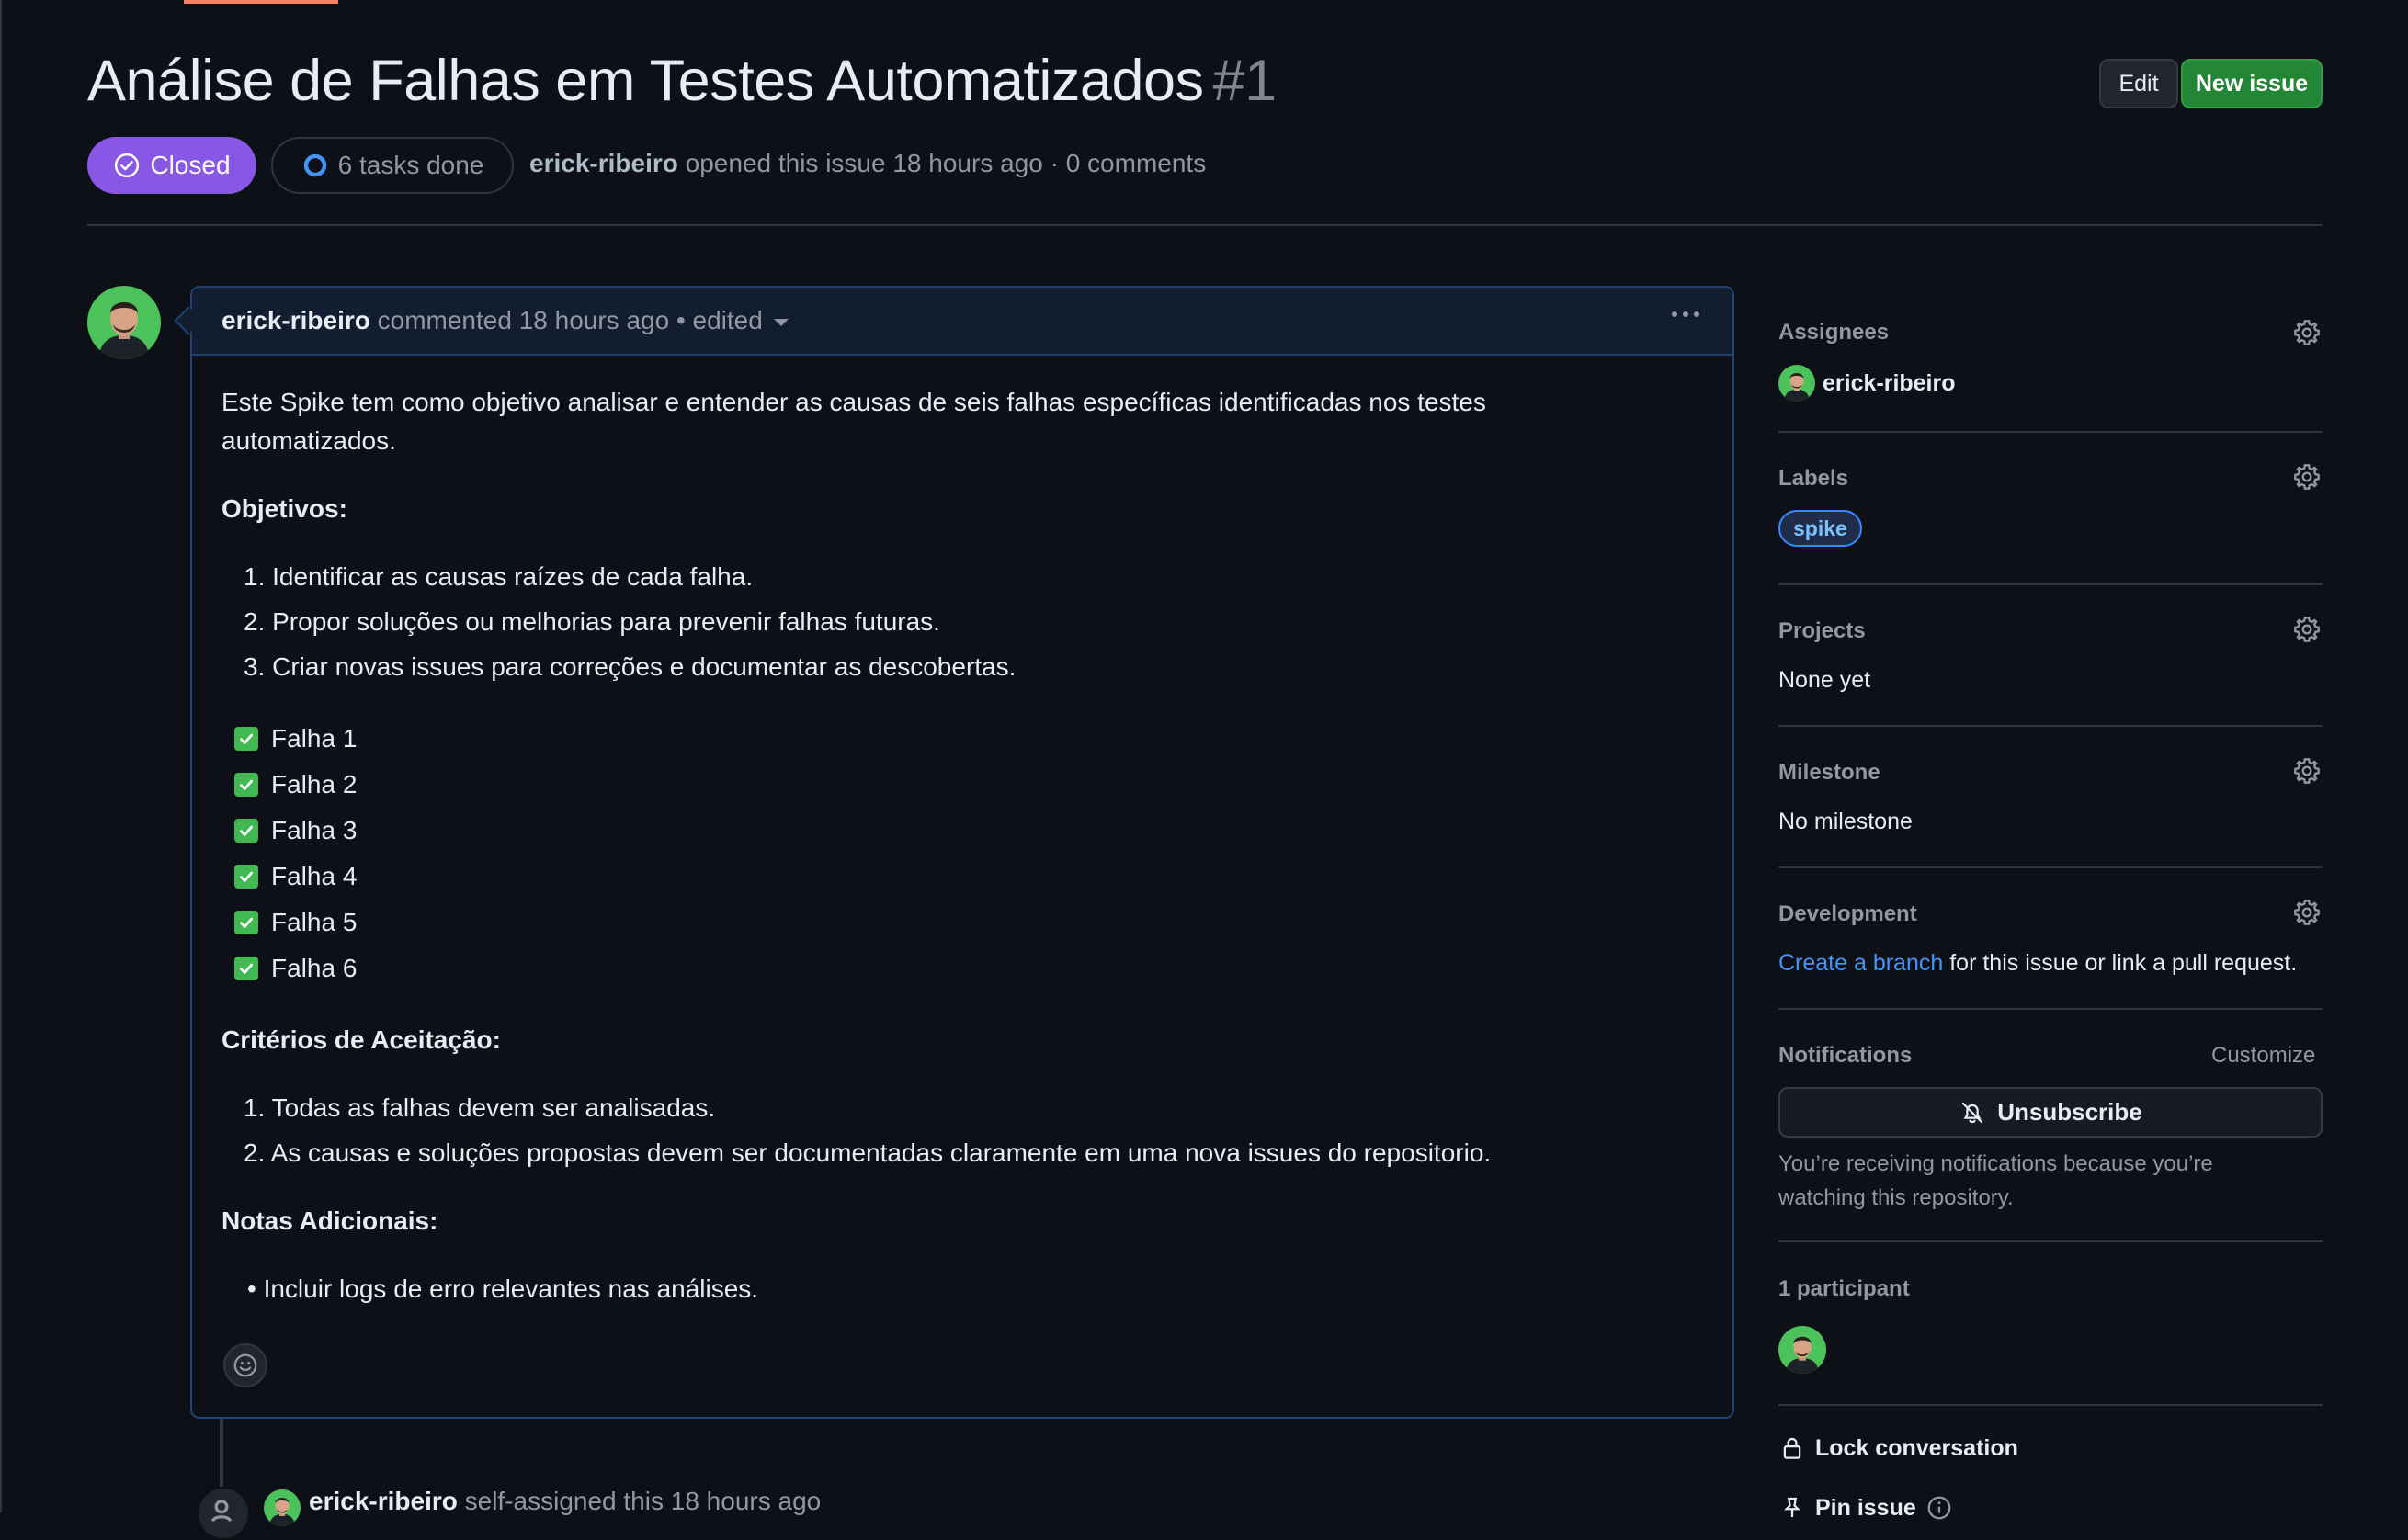 Image resolution: width=2408 pixels, height=1540 pixels. Describe the element at coordinates (1685, 314) in the screenshot. I see `more-options-icon` at that location.